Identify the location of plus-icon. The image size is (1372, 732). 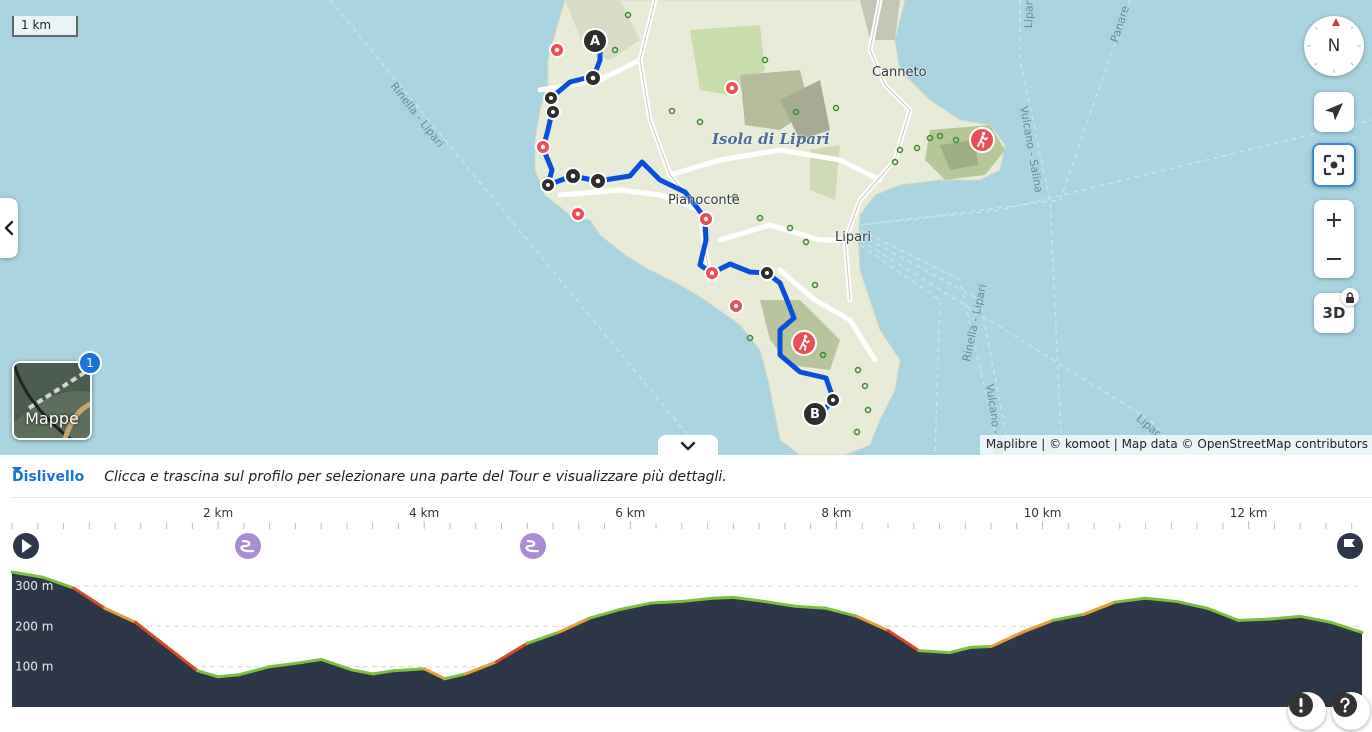
(1334, 219).